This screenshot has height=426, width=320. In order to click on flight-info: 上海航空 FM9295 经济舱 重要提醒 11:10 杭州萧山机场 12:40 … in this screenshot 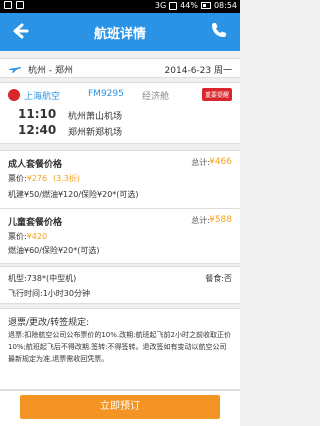, I will do `click(120, 113)`.